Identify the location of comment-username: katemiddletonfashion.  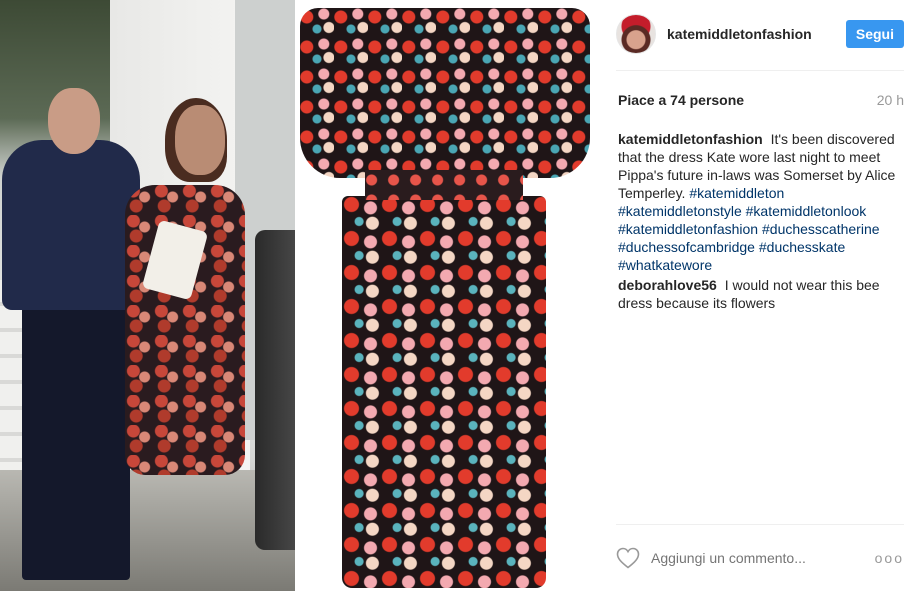
(692, 139).